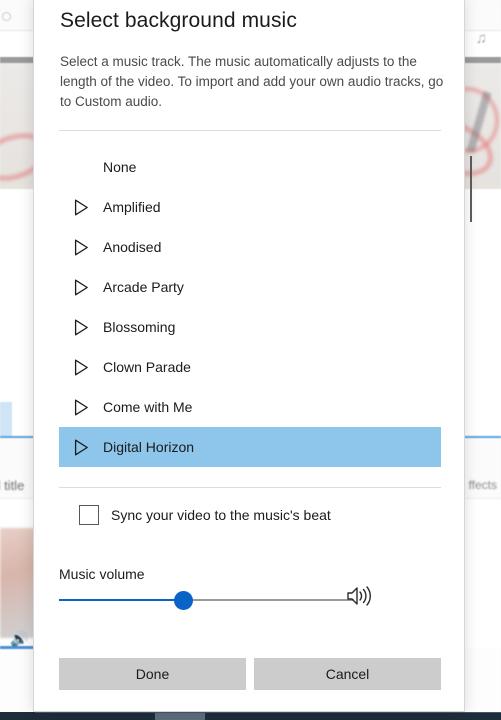 The image size is (501, 720). Describe the element at coordinates (148, 407) in the screenshot. I see `track-label: Come with Me` at that location.